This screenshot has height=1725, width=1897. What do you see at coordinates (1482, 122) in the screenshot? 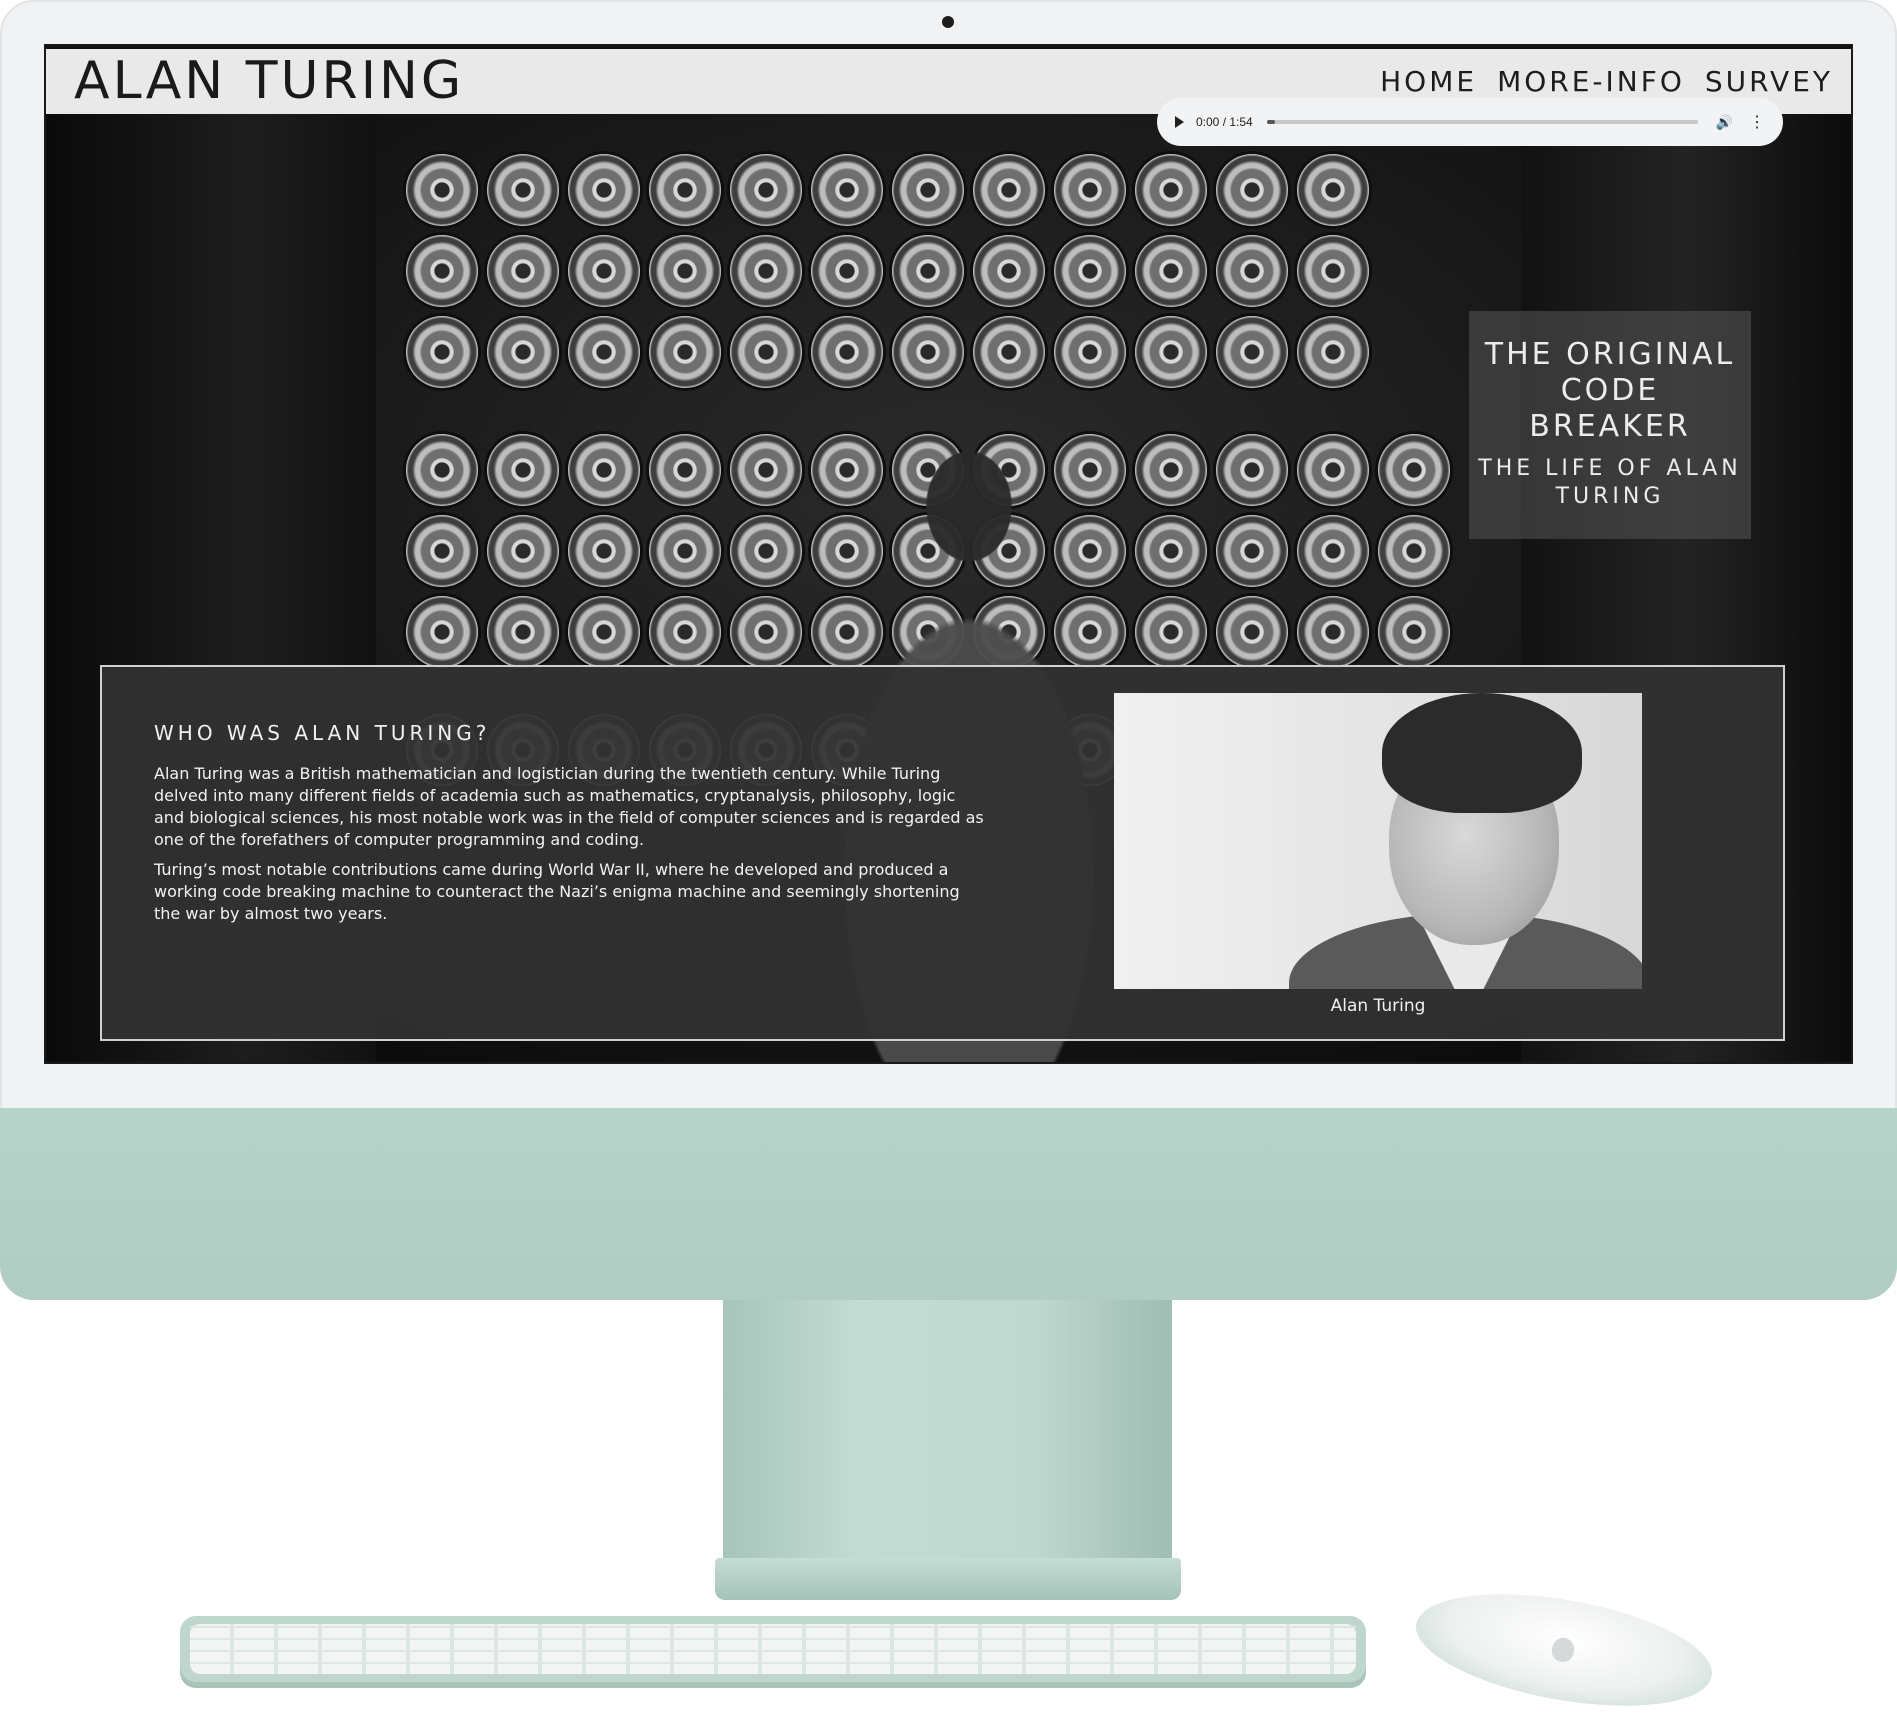
I see `audio-progress-bar` at bounding box center [1482, 122].